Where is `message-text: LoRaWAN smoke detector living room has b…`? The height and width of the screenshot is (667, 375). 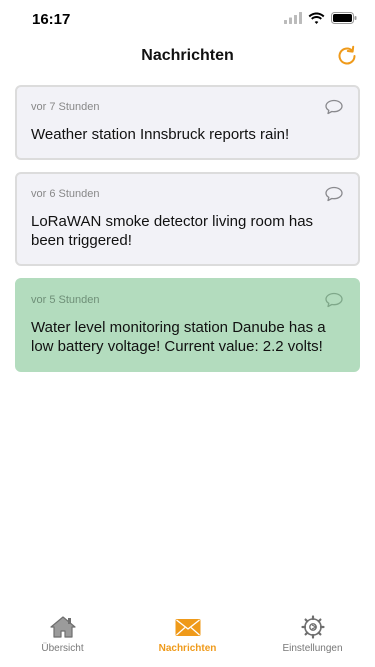 message-text: LoRaWAN smoke detector living room has b… is located at coordinates (172, 231).